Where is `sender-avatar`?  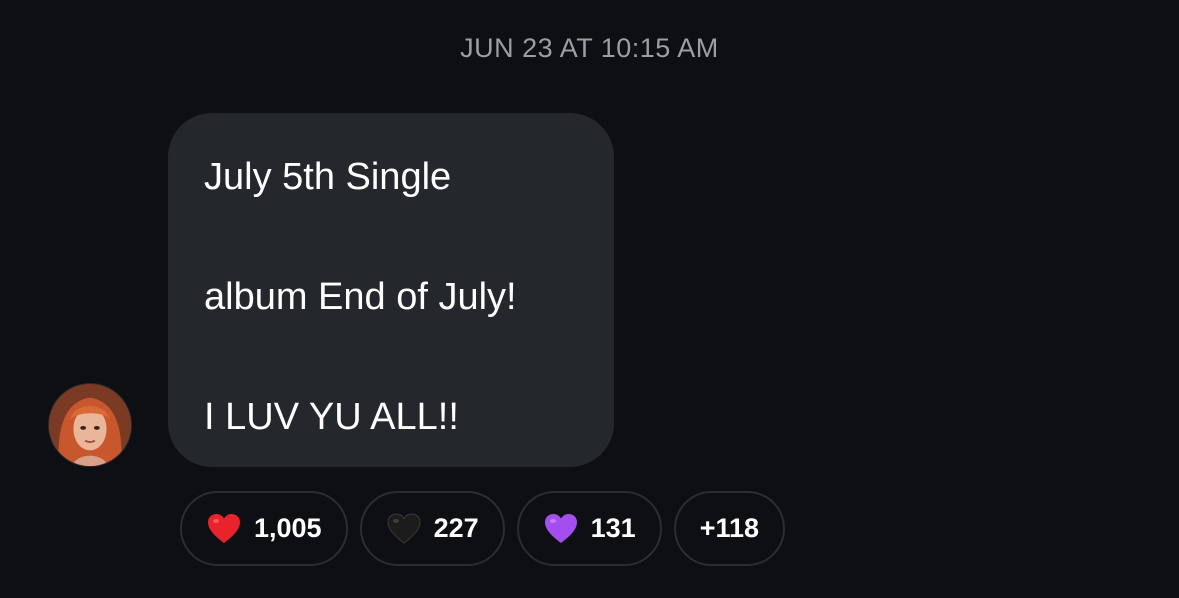
sender-avatar is located at coordinates (90, 425).